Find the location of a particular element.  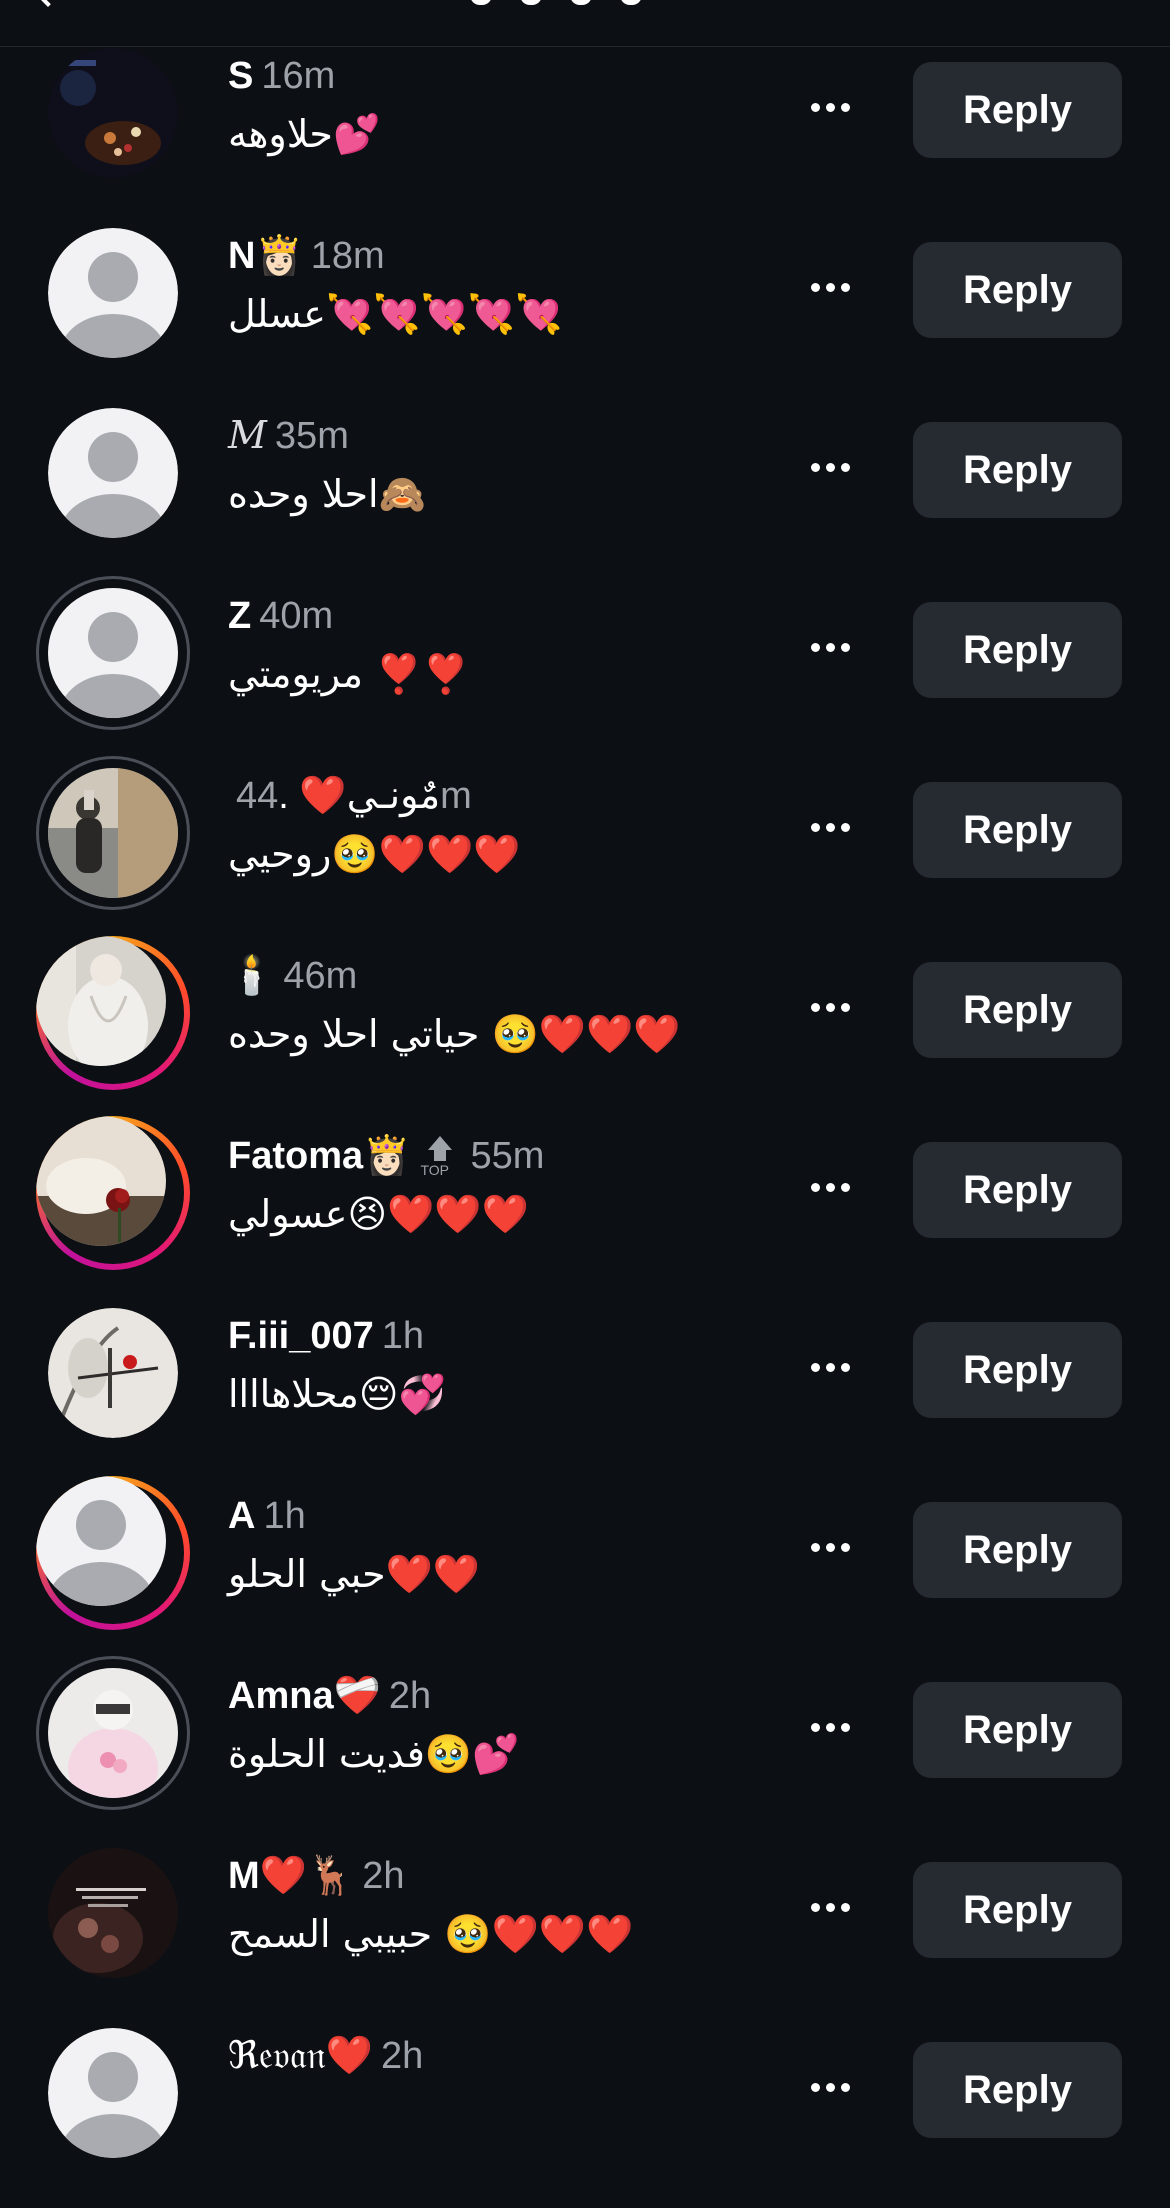

comment-row: Amna❤️‍🩹 2h فديت الحلوة🥹💕 Reply is located at coordinates (585, 1752).